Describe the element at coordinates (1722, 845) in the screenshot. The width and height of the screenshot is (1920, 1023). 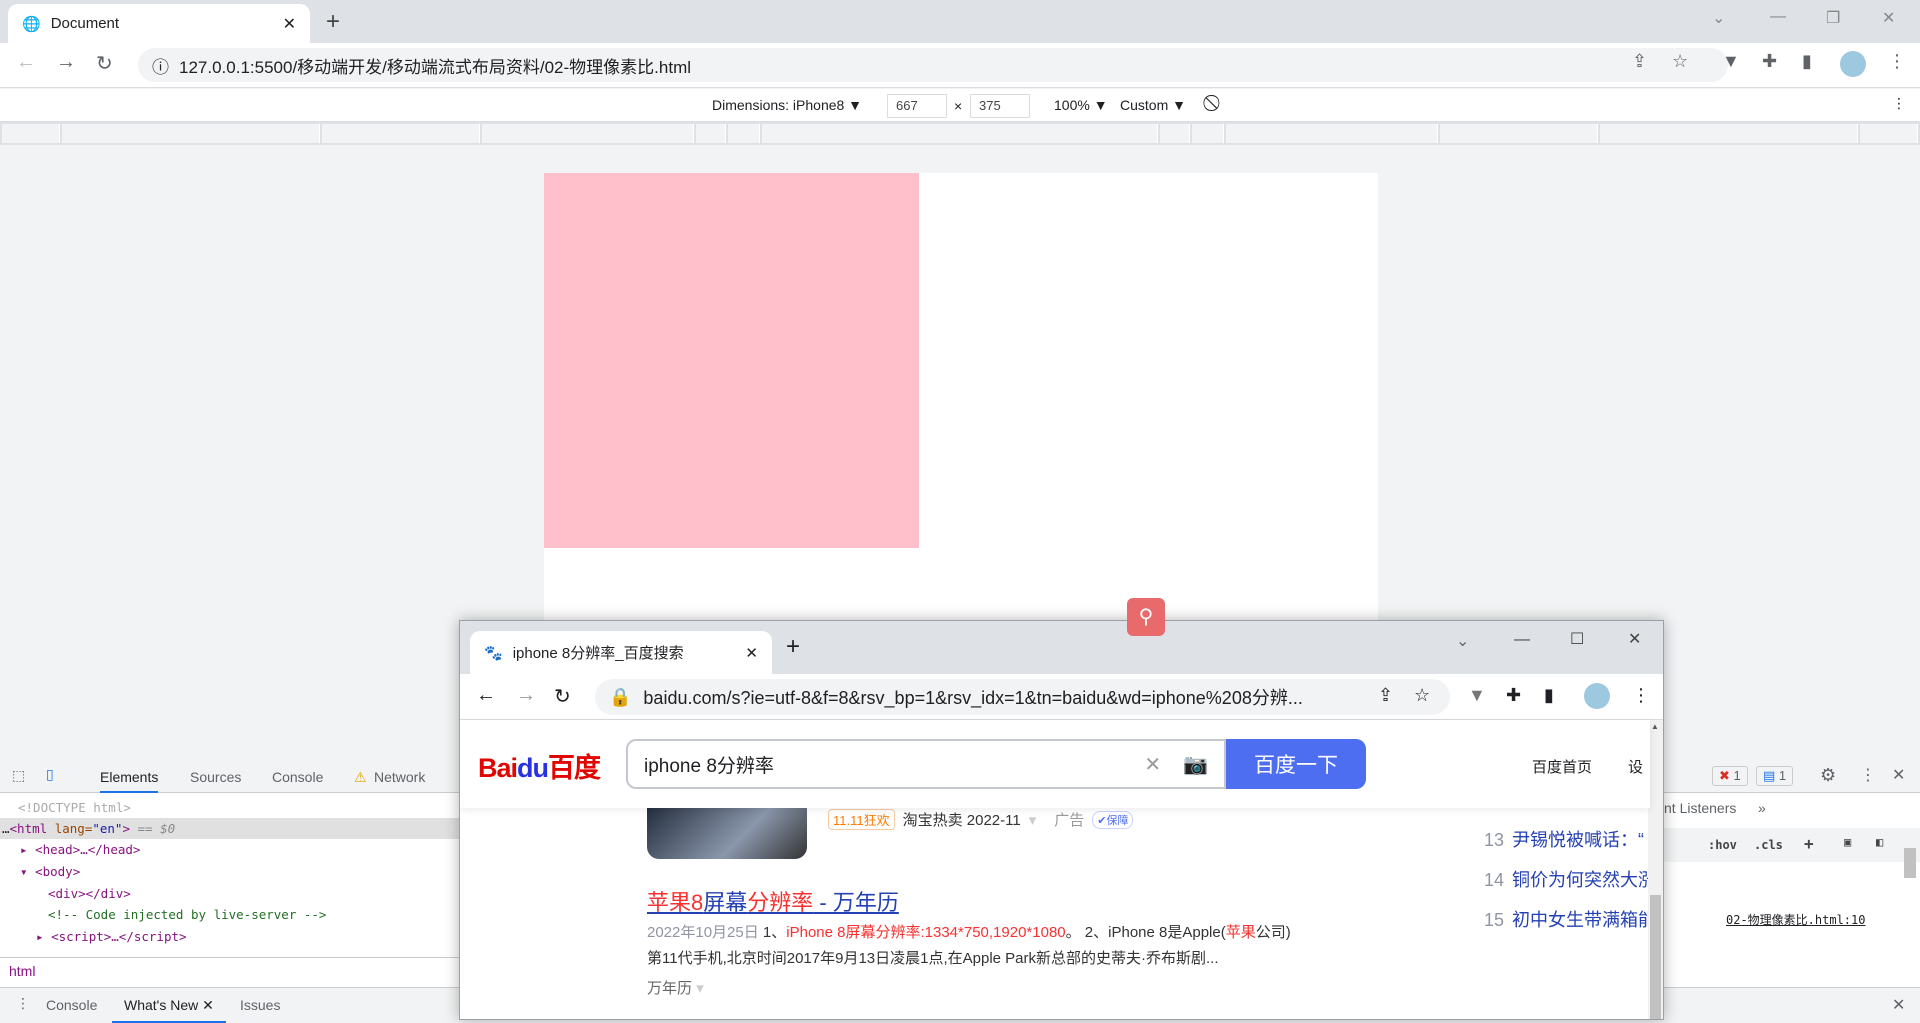
I see `hov-toggle: :hov` at that location.